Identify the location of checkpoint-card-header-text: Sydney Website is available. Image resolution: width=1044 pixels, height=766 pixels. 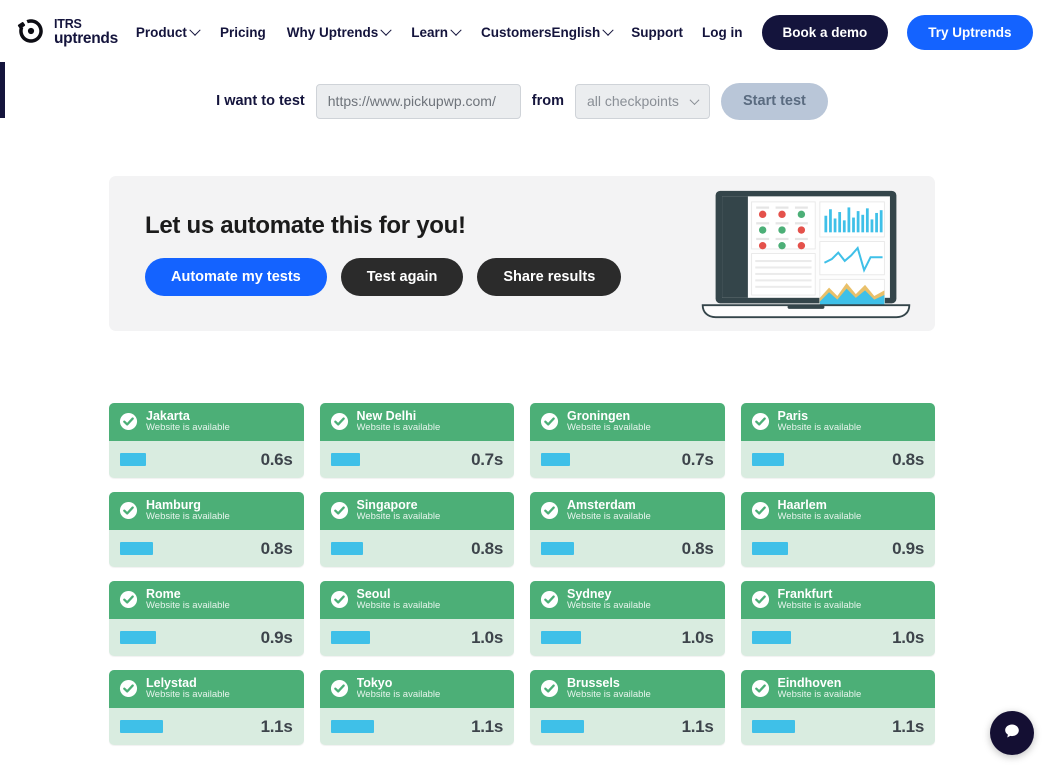
(609, 599).